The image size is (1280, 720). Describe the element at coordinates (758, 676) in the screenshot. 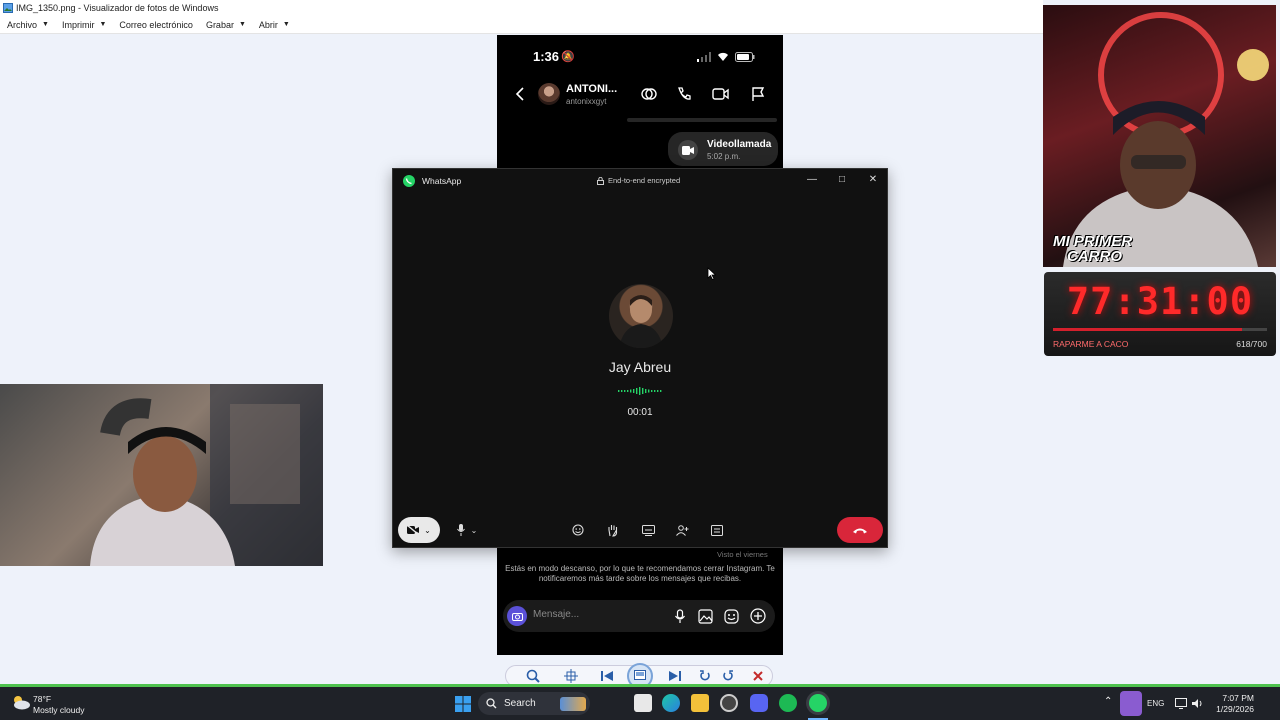

I see `delete-icon` at that location.